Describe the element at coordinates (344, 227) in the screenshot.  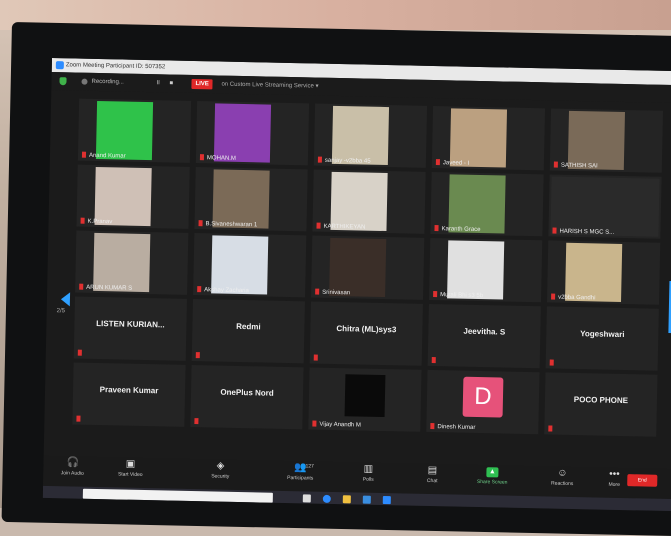
I see `participant-name-label: KARTHIKEYAN` at that location.